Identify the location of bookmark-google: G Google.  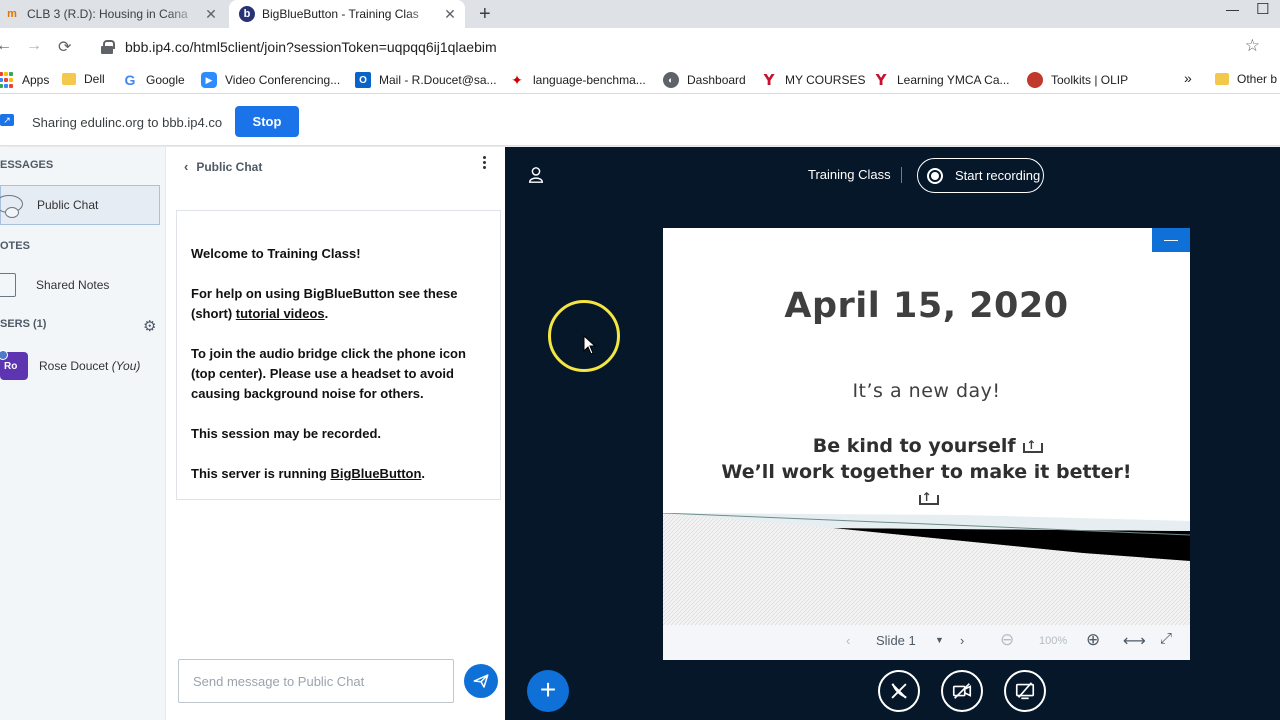
(153, 80).